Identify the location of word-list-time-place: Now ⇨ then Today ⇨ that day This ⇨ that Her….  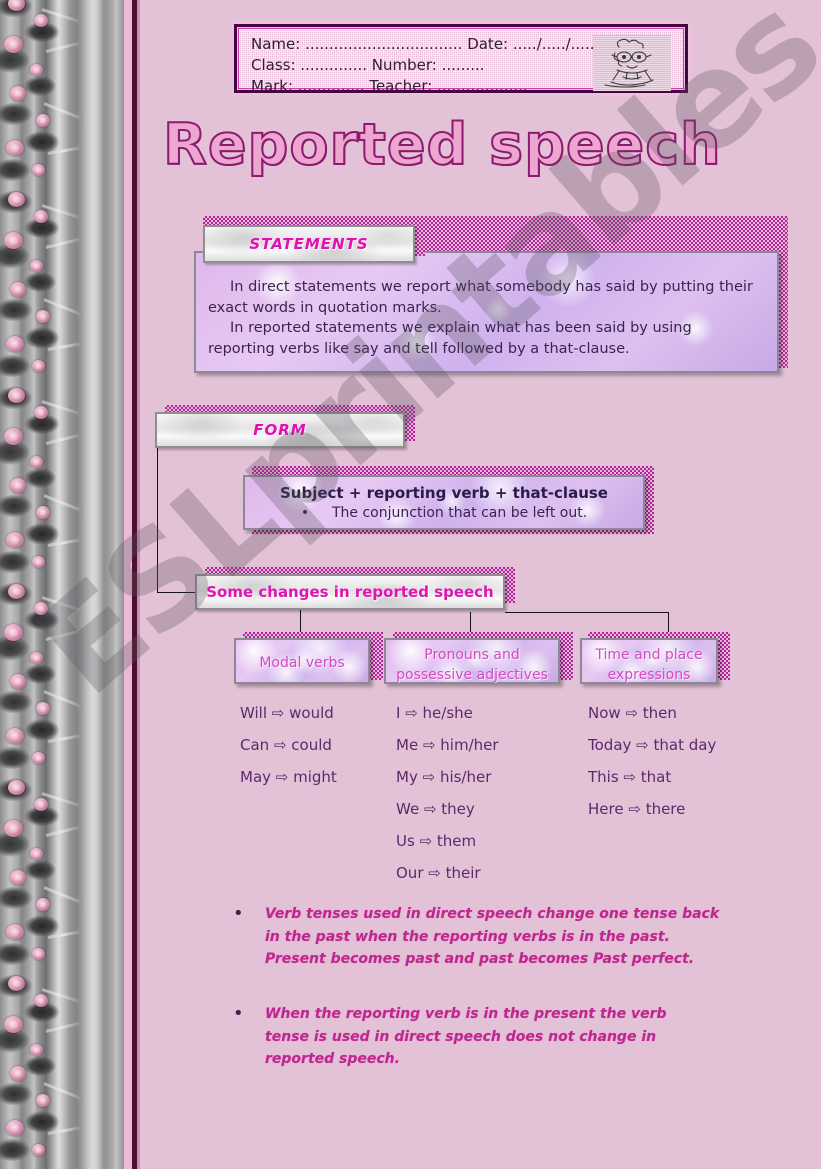
(652, 768).